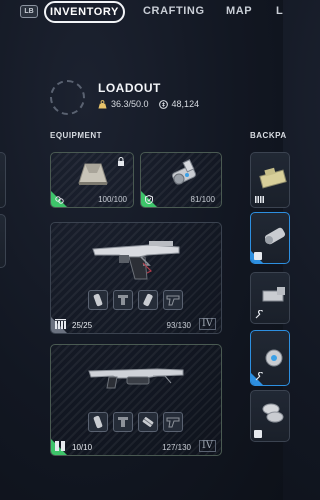 The height and width of the screenshot is (500, 320). What do you see at coordinates (202, 199) in the screenshot?
I see `augment-durability: 81/100` at bounding box center [202, 199].